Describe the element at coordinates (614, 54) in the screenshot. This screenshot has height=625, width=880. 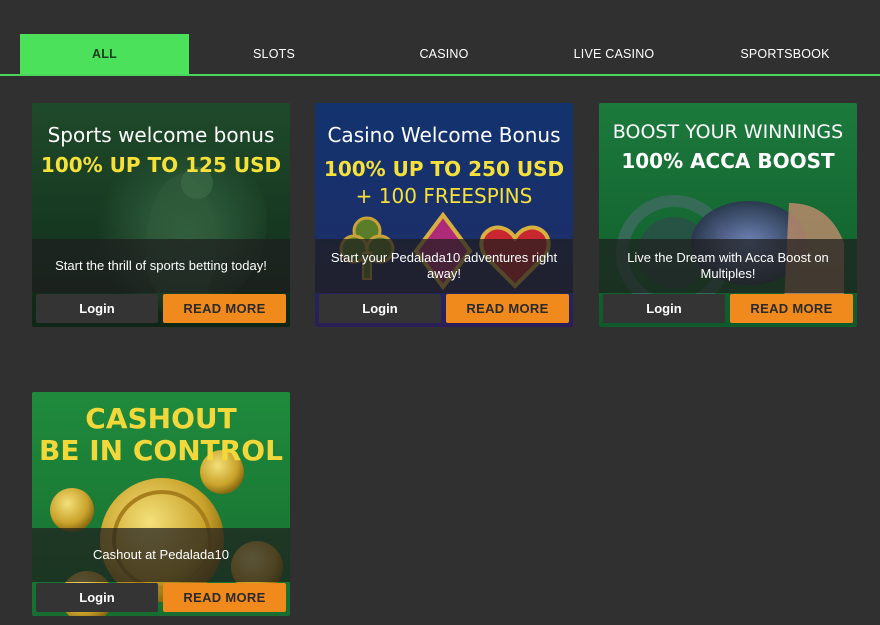
I see `tab-live-casino: LIVE CASINO` at that location.